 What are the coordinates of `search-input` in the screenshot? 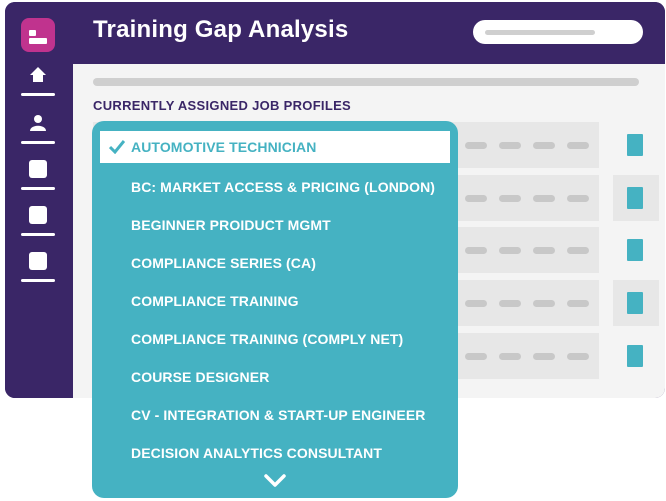 It's located at (558, 32).